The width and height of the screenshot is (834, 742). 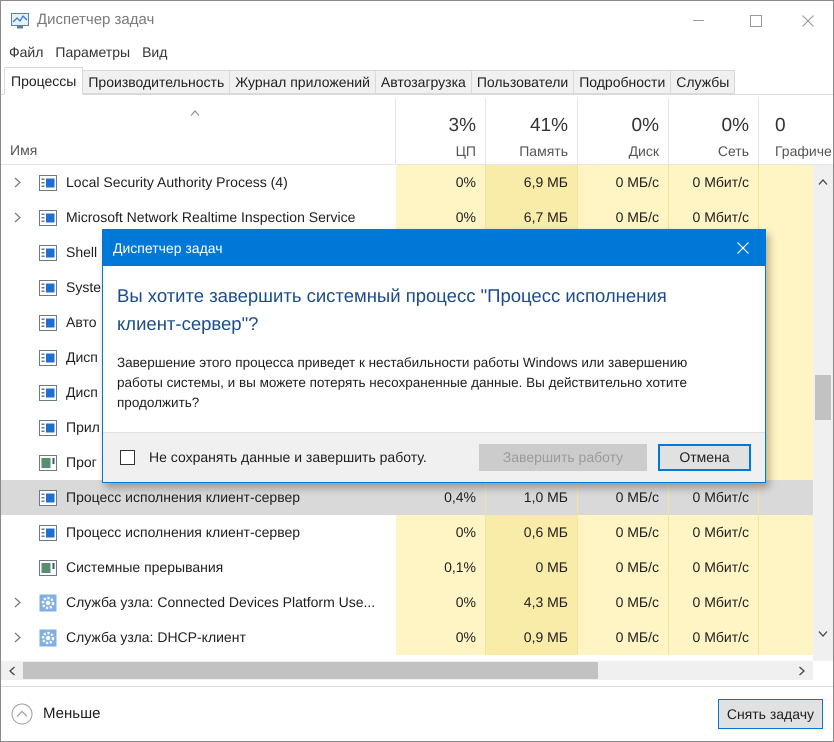 I want to click on menu-item: Файл, so click(x=26, y=52).